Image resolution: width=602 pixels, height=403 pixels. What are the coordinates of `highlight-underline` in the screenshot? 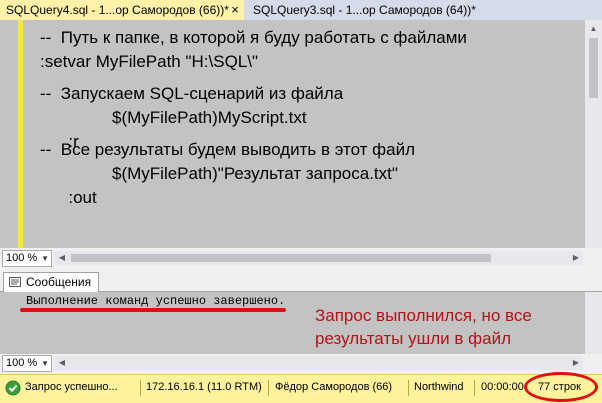 It's located at (153, 310).